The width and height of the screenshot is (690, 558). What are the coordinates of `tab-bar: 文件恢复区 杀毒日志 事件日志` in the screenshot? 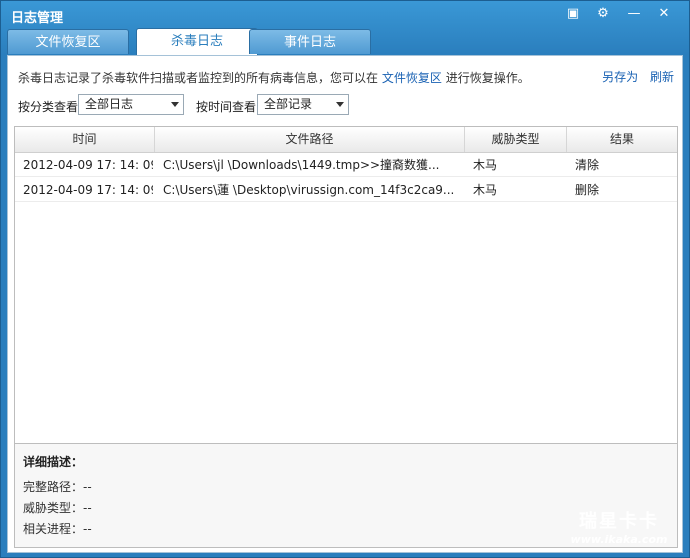 It's located at (347, 41).